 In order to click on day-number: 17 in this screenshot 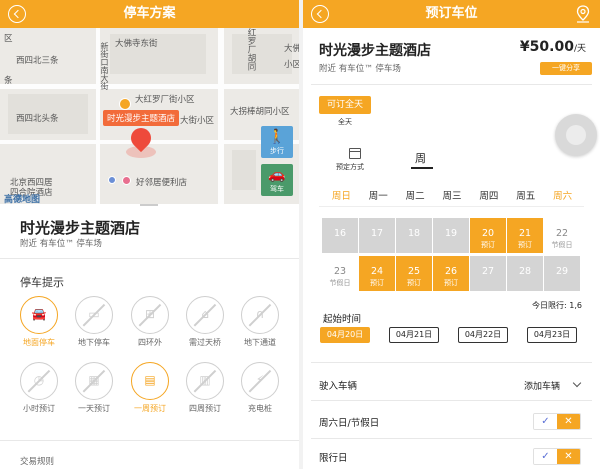, I will do `click(377, 233)`.